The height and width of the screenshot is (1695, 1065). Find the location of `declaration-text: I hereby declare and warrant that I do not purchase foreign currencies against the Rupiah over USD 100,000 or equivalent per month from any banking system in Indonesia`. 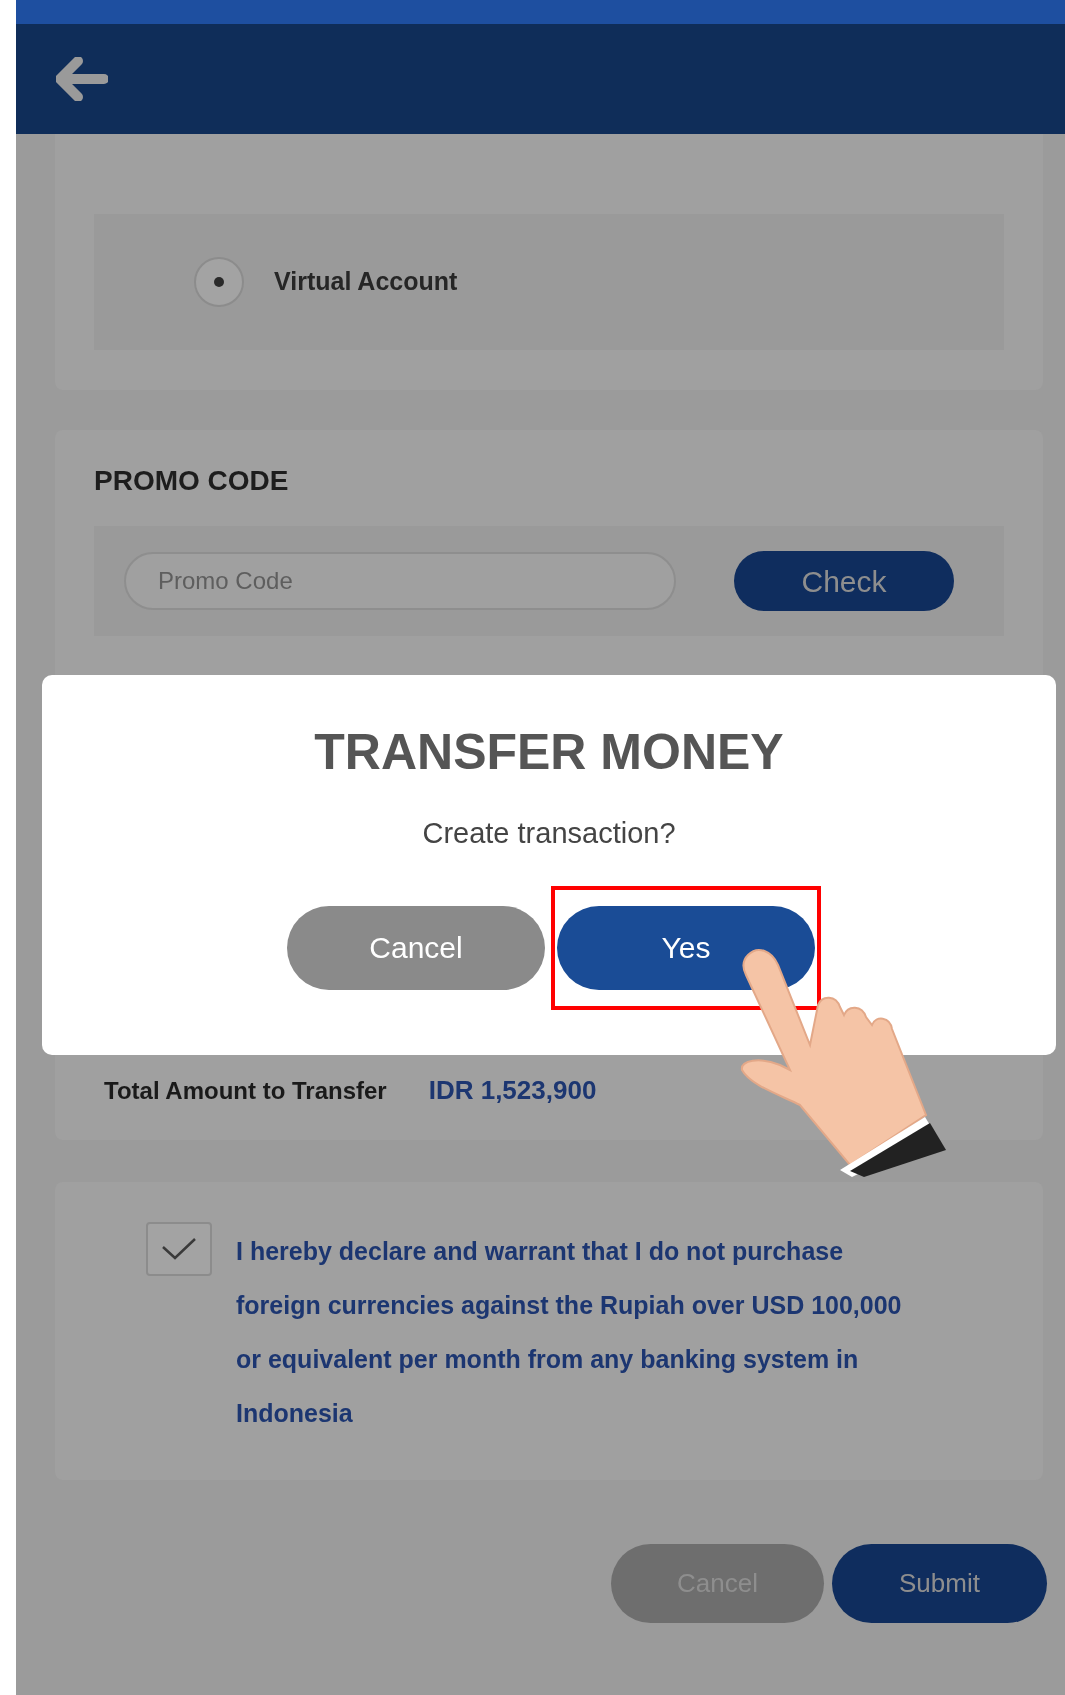

declaration-text: I hereby declare and warrant that I do not purchase foreign currencies against the Rupiah over USD 100,000 or equivalent per month from any banking system in Indonesia is located at coordinates (569, 1332).